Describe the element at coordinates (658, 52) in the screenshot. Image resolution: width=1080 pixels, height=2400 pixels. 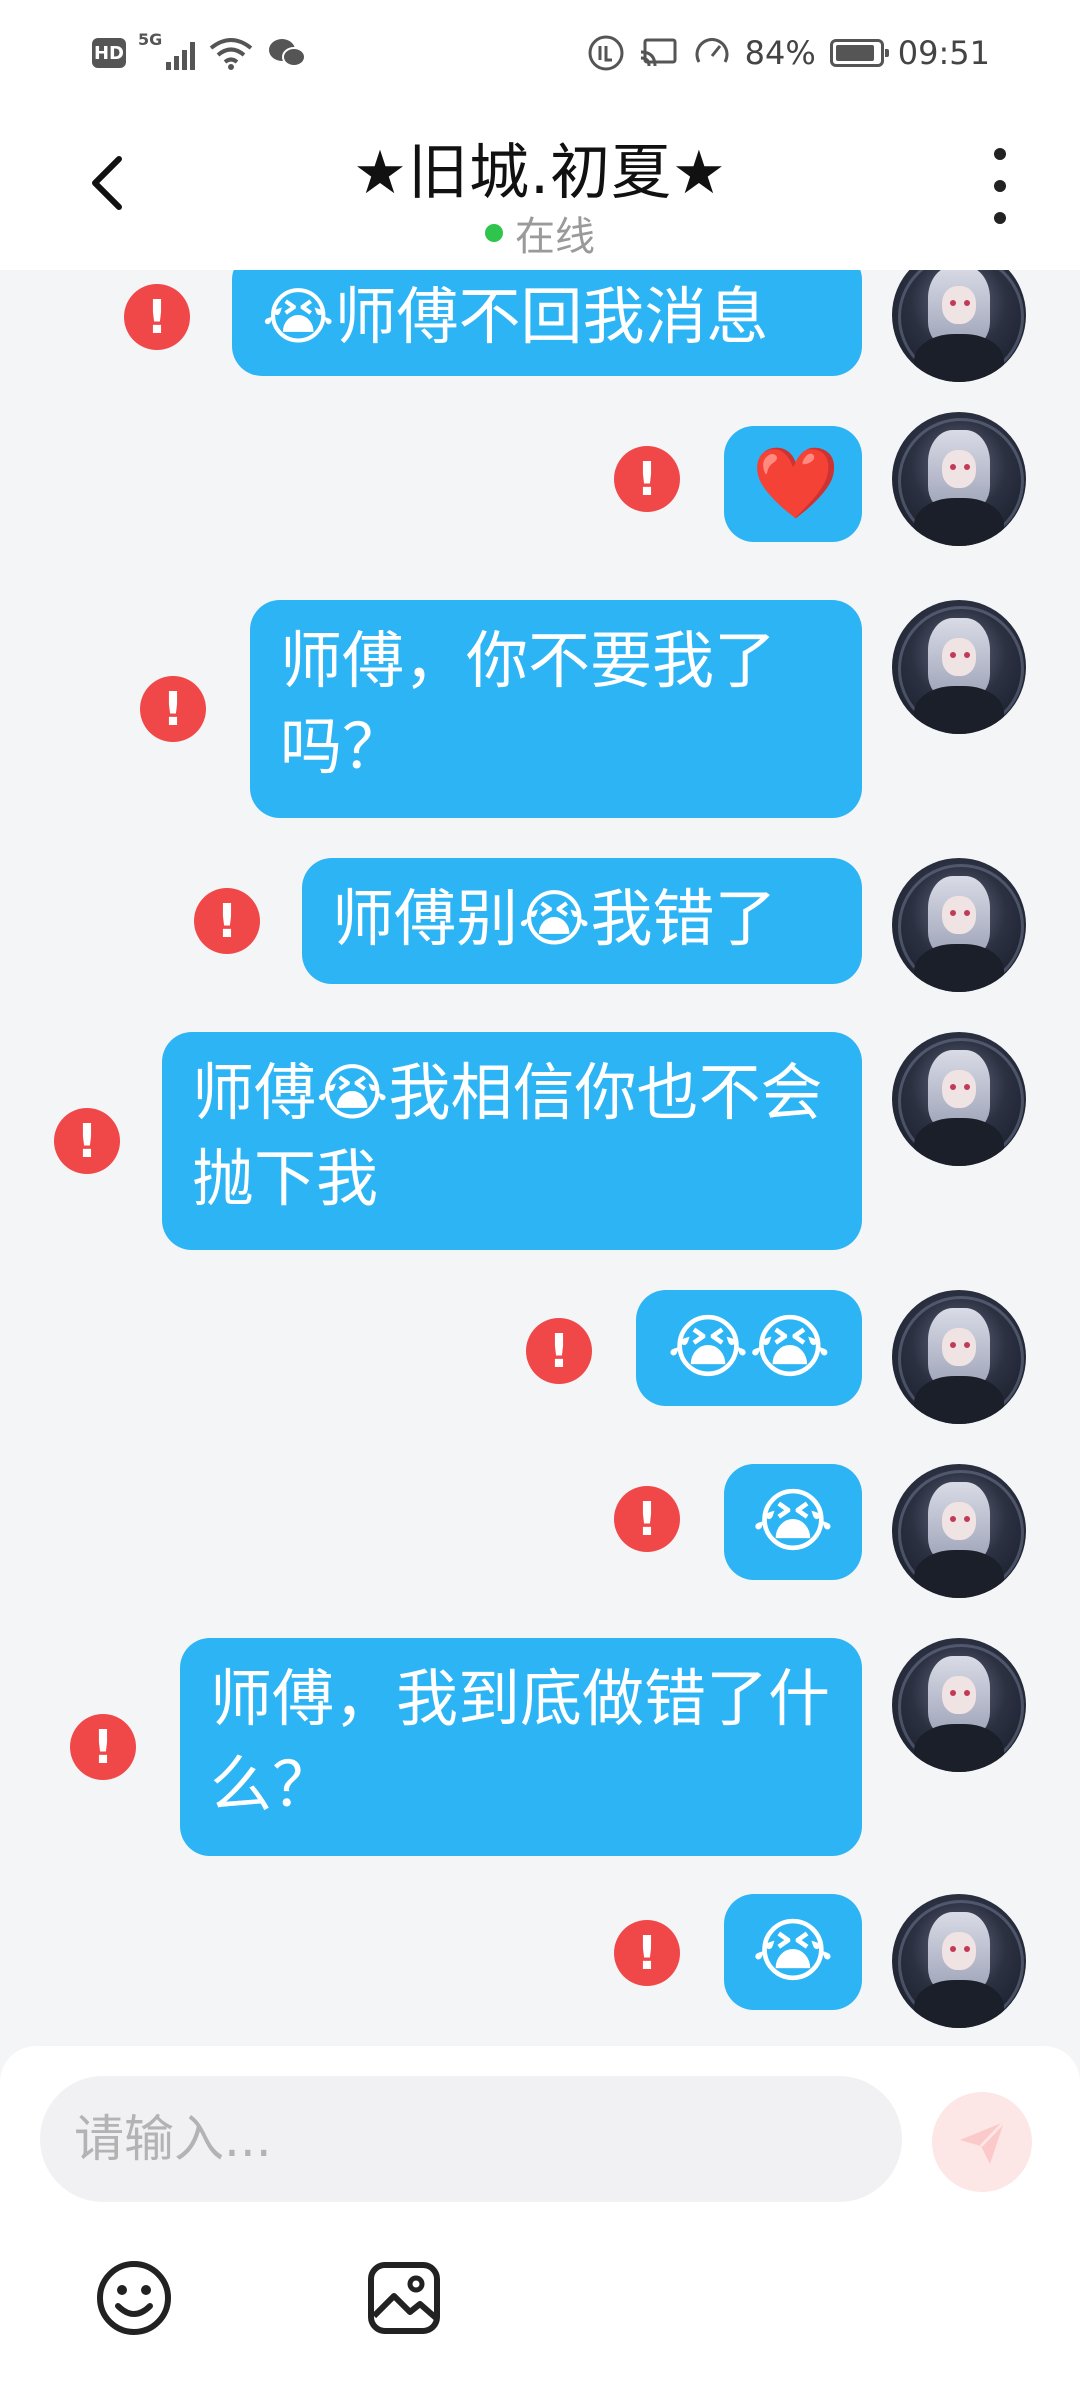
I see `cast-icon` at that location.